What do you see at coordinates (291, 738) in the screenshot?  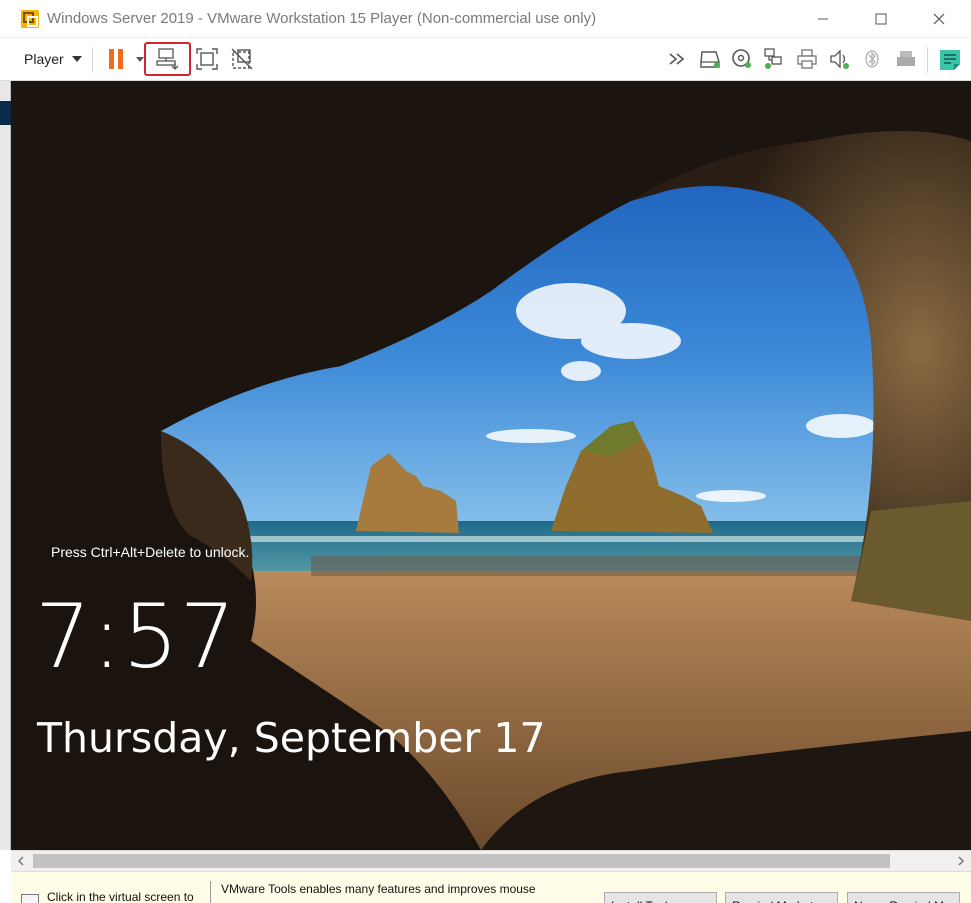 I see `lock-screen-date: Thursday, September 17` at bounding box center [291, 738].